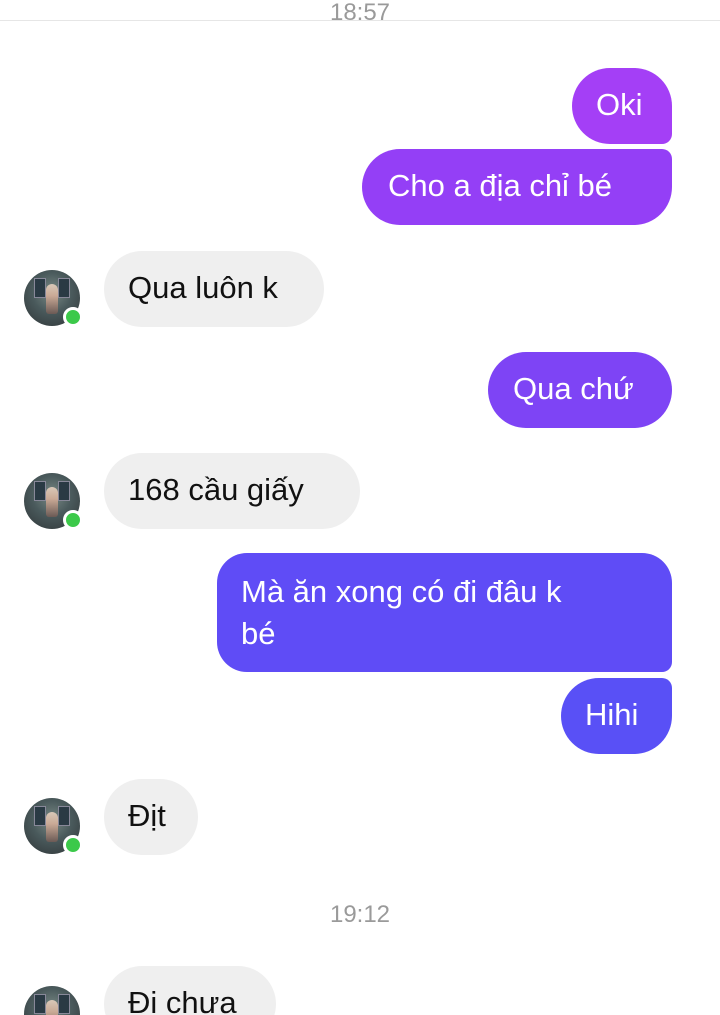  Describe the element at coordinates (360, 914) in the screenshot. I see `timestamp: 19:12` at that location.